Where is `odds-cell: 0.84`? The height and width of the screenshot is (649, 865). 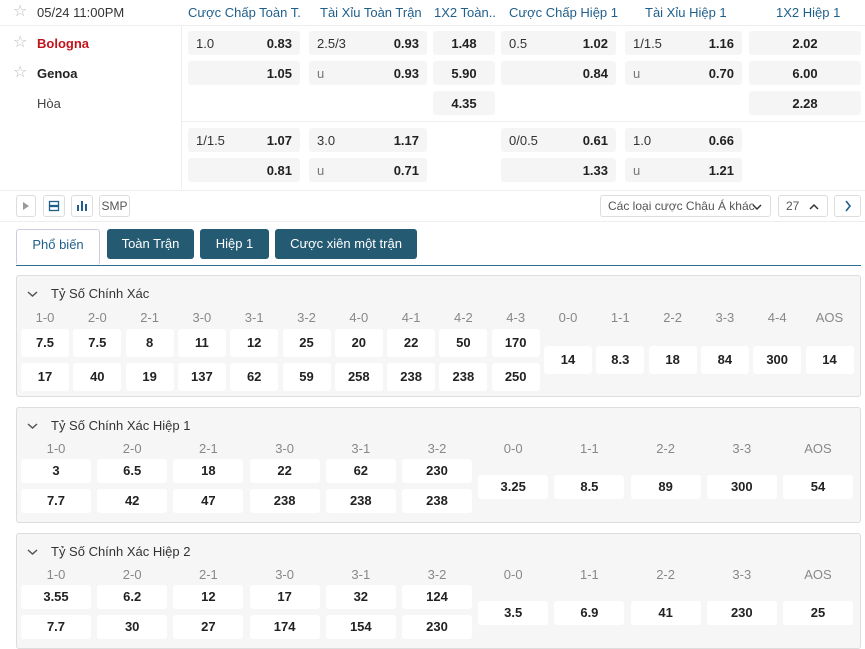
odds-cell: 0.84 is located at coordinates (558, 73).